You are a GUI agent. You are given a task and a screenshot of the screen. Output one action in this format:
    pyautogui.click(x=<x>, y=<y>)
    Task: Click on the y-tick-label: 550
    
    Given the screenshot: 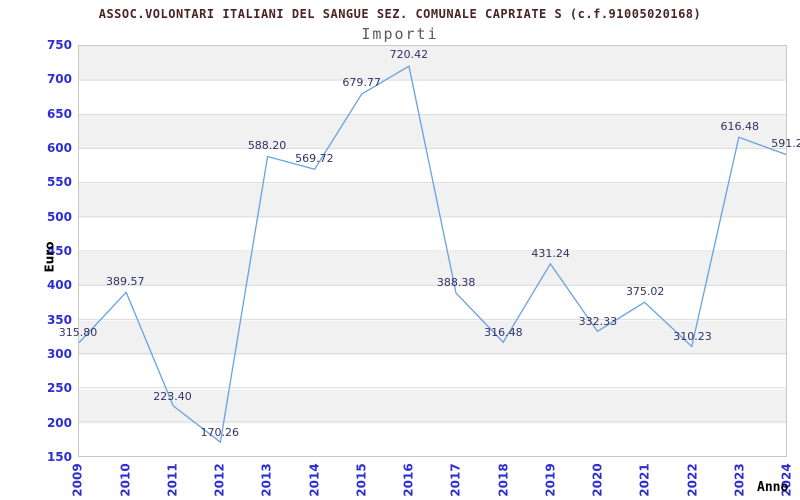 What is the action you would take?
    pyautogui.click(x=59, y=182)
    